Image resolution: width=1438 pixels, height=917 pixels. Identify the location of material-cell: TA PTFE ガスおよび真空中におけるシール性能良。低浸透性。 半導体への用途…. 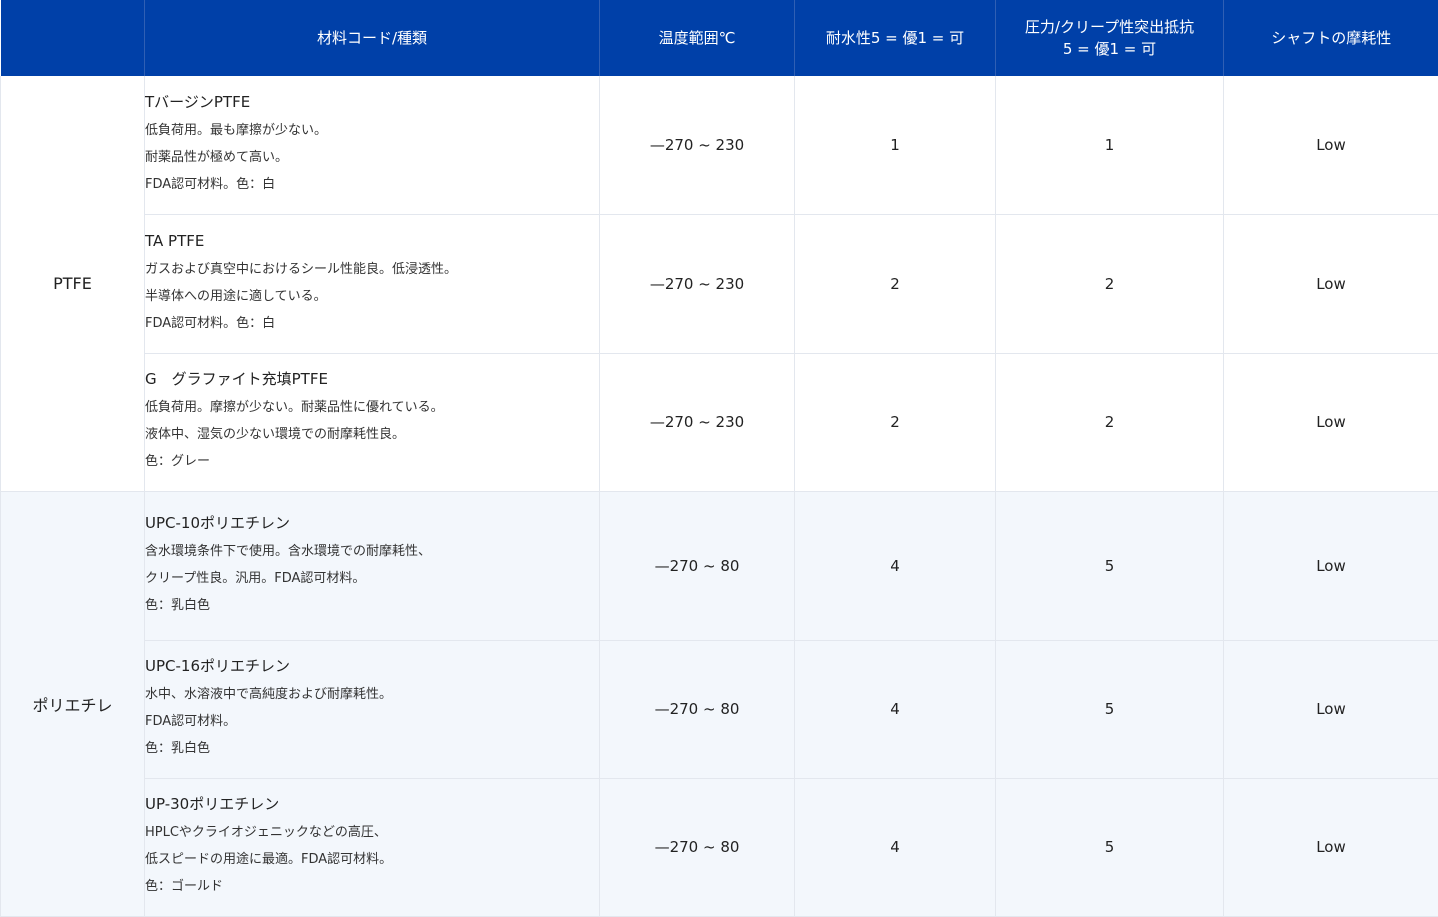
(372, 283).